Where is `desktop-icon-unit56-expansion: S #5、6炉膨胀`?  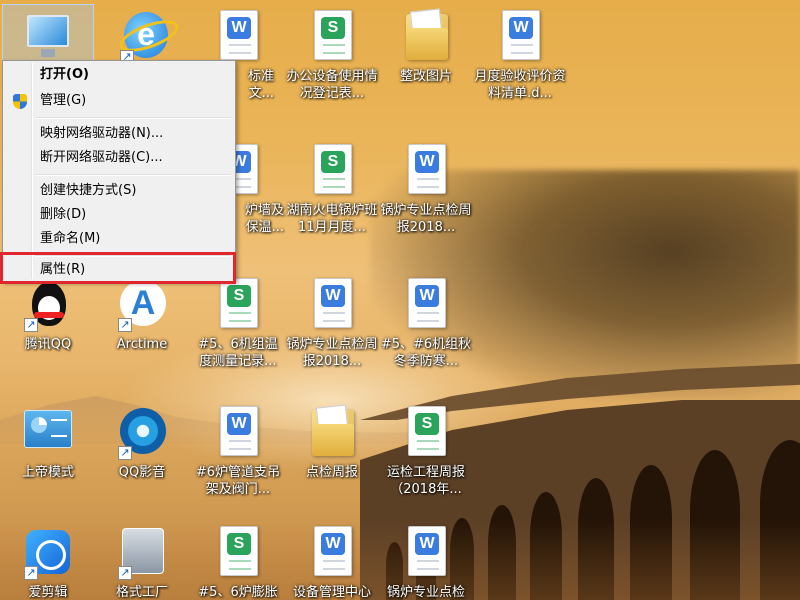 desktop-icon-unit56-expansion: S #5、6炉膨胀 is located at coordinates (238, 560).